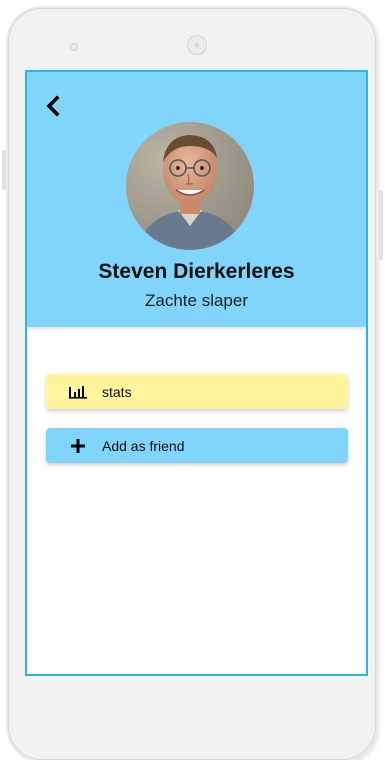 This screenshot has width=385, height=760. What do you see at coordinates (78, 446) in the screenshot?
I see `plus-icon` at bounding box center [78, 446].